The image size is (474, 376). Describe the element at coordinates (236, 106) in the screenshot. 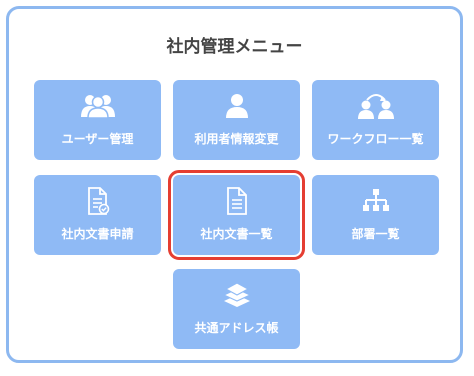

I see `user-icon` at that location.